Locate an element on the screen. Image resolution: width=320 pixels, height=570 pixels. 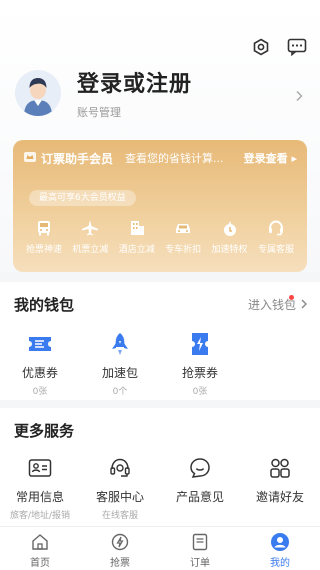
home-icon is located at coordinates (40, 542).